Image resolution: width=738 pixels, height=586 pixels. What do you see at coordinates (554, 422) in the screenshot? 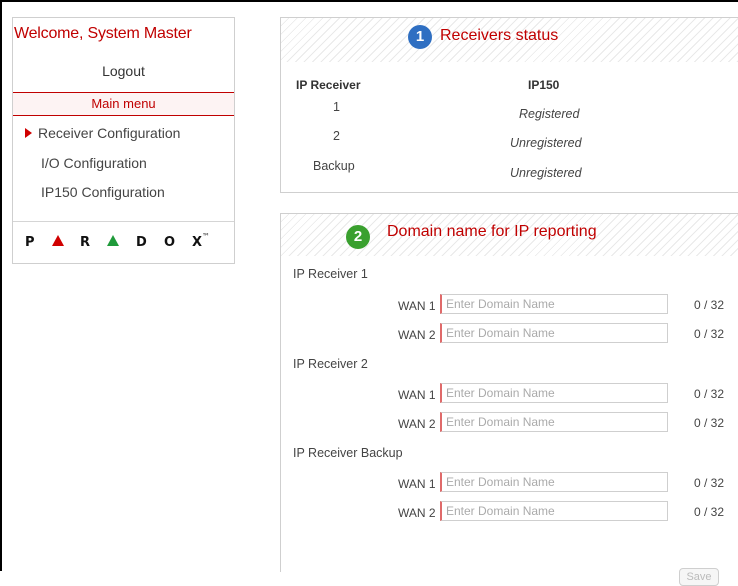
I see `receiver-2-wan-2-domain-input` at bounding box center [554, 422].